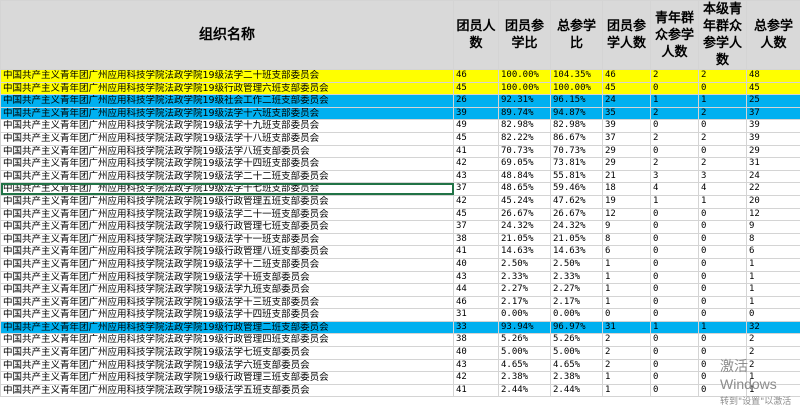 This screenshot has height=420, width=800. I want to click on cell-org-name: 中国共产主义青年团广州应用科技学院法政学院19级法学六班支部委员会, so click(227, 365).